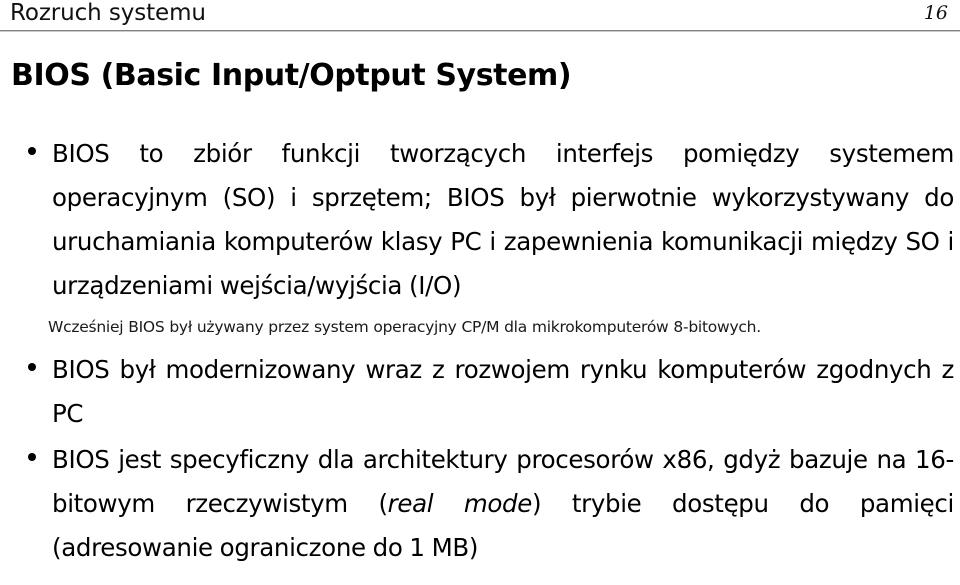  Describe the element at coordinates (108, 13) in the screenshot. I see `headline-title: Rozruch systemu` at that location.